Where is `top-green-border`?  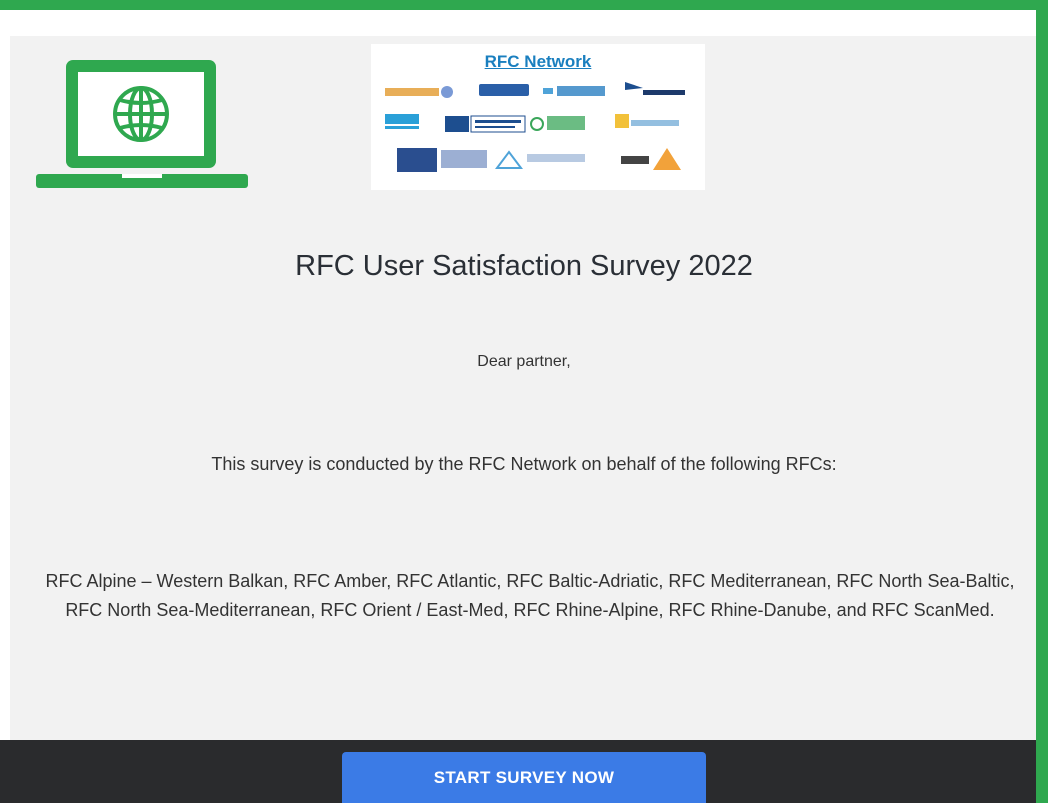 top-green-border is located at coordinates (524, 5).